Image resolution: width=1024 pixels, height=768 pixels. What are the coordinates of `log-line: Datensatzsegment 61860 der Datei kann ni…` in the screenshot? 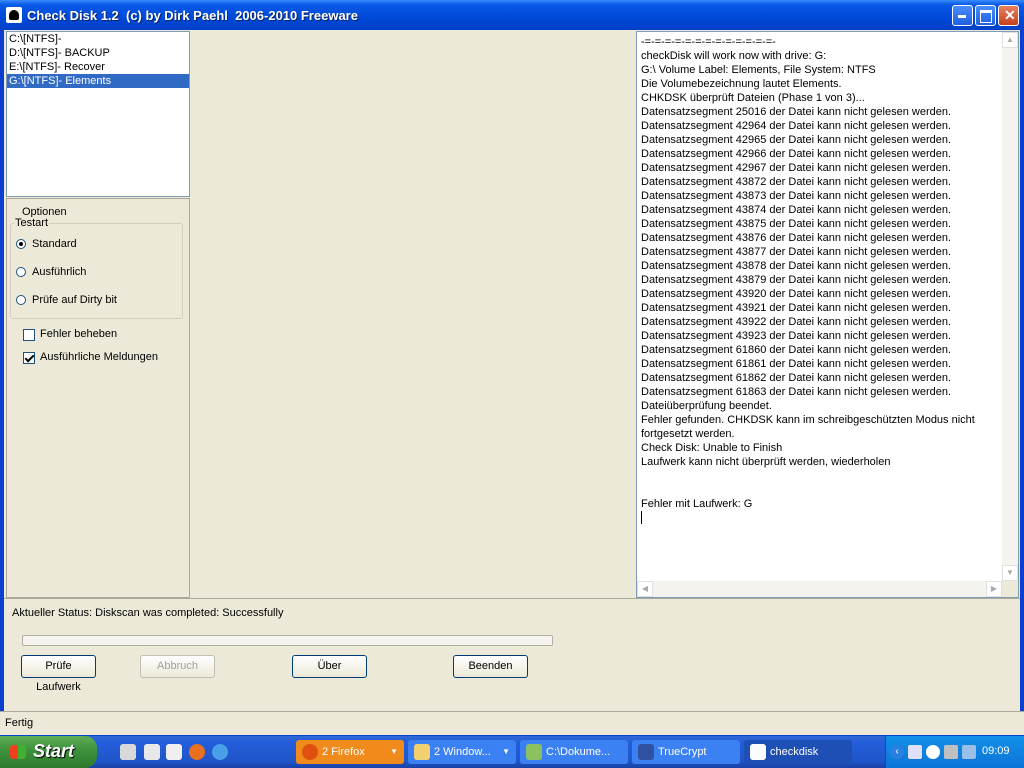 It's located at (796, 350).